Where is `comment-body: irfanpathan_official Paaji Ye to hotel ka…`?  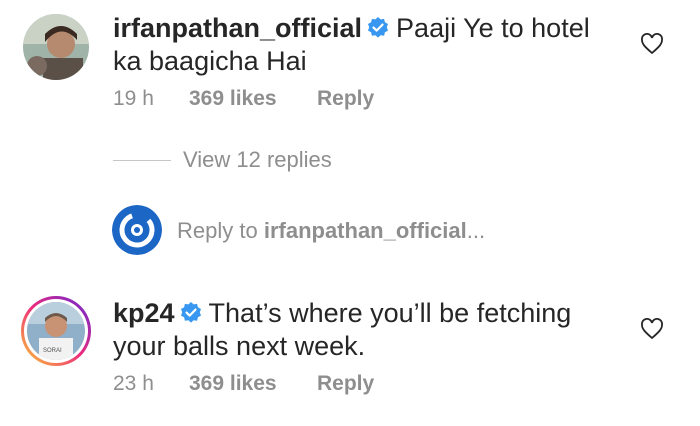 comment-body: irfanpathan_official Paaji Ye to hotel ka… is located at coordinates (363, 45).